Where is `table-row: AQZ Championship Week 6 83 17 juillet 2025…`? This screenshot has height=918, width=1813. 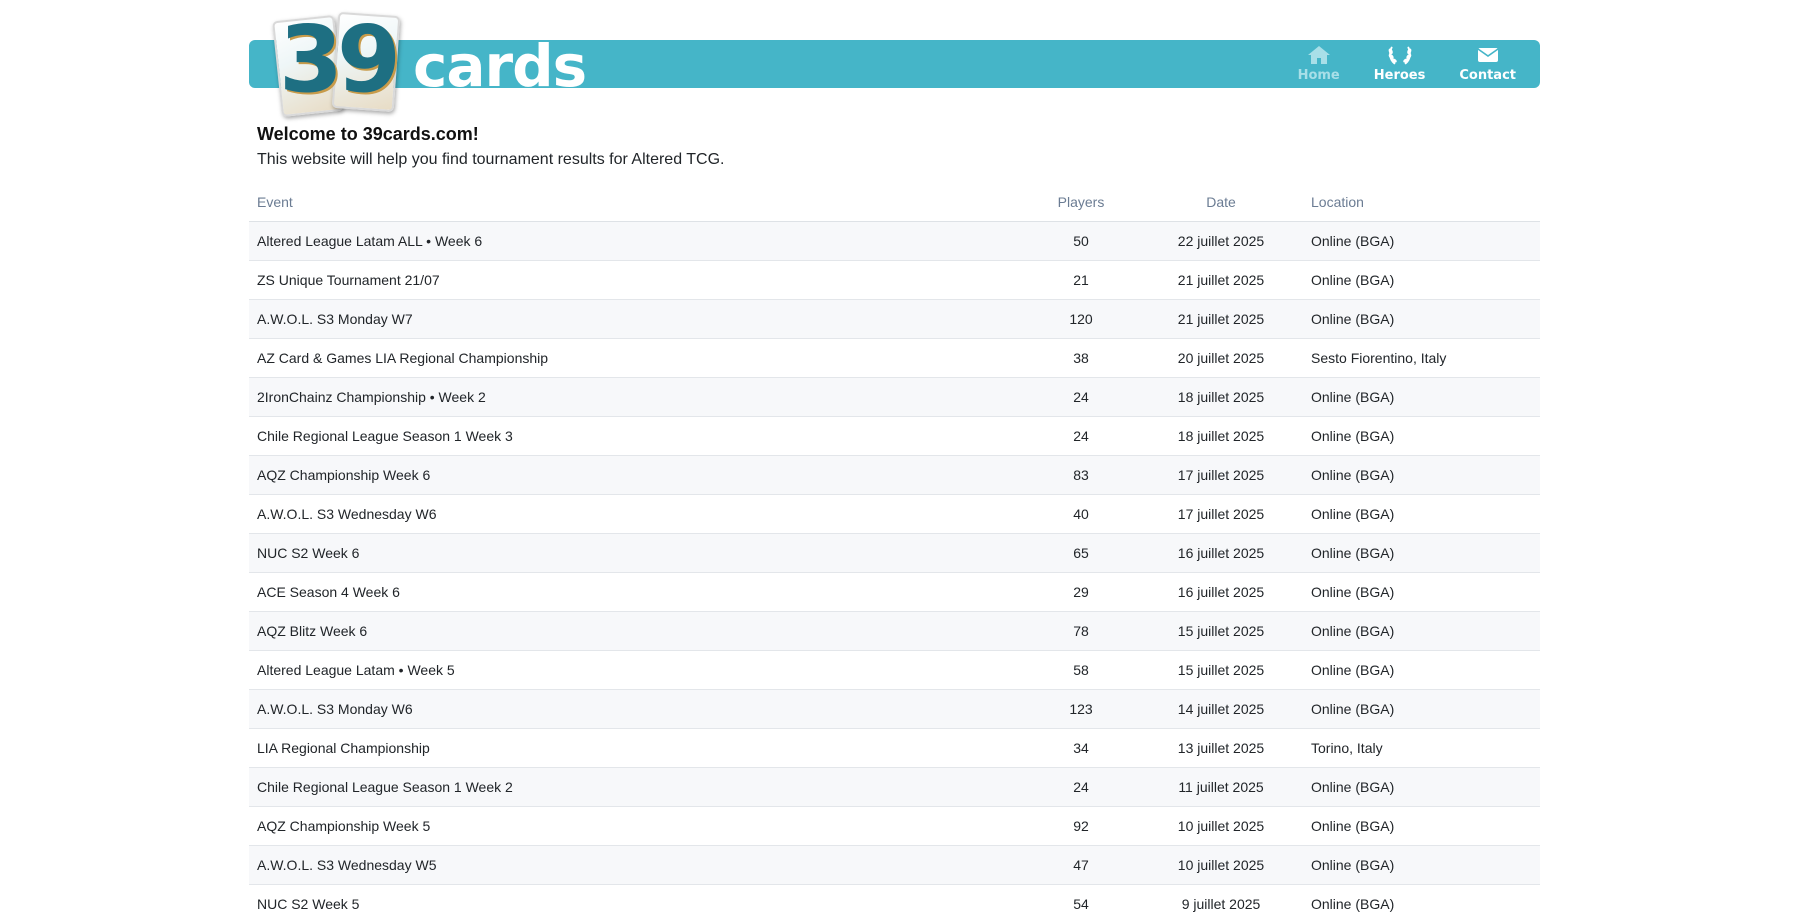
table-row: AQZ Championship Week 6 83 17 juillet 2025… is located at coordinates (894, 475).